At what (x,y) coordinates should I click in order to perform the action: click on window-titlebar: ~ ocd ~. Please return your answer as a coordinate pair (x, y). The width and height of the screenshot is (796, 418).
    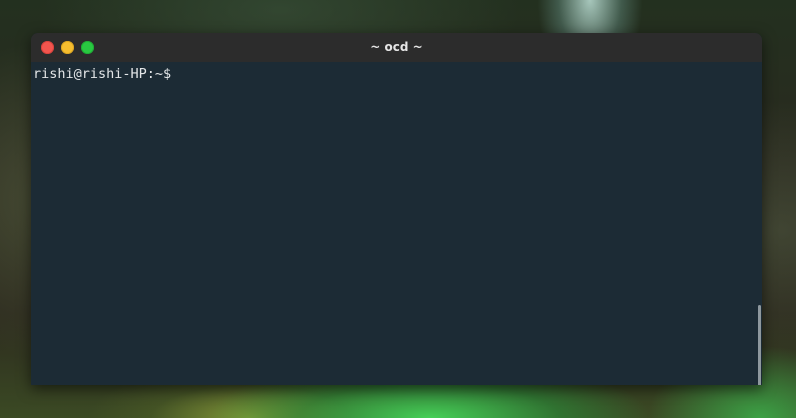
    Looking at the image, I should click on (396, 47).